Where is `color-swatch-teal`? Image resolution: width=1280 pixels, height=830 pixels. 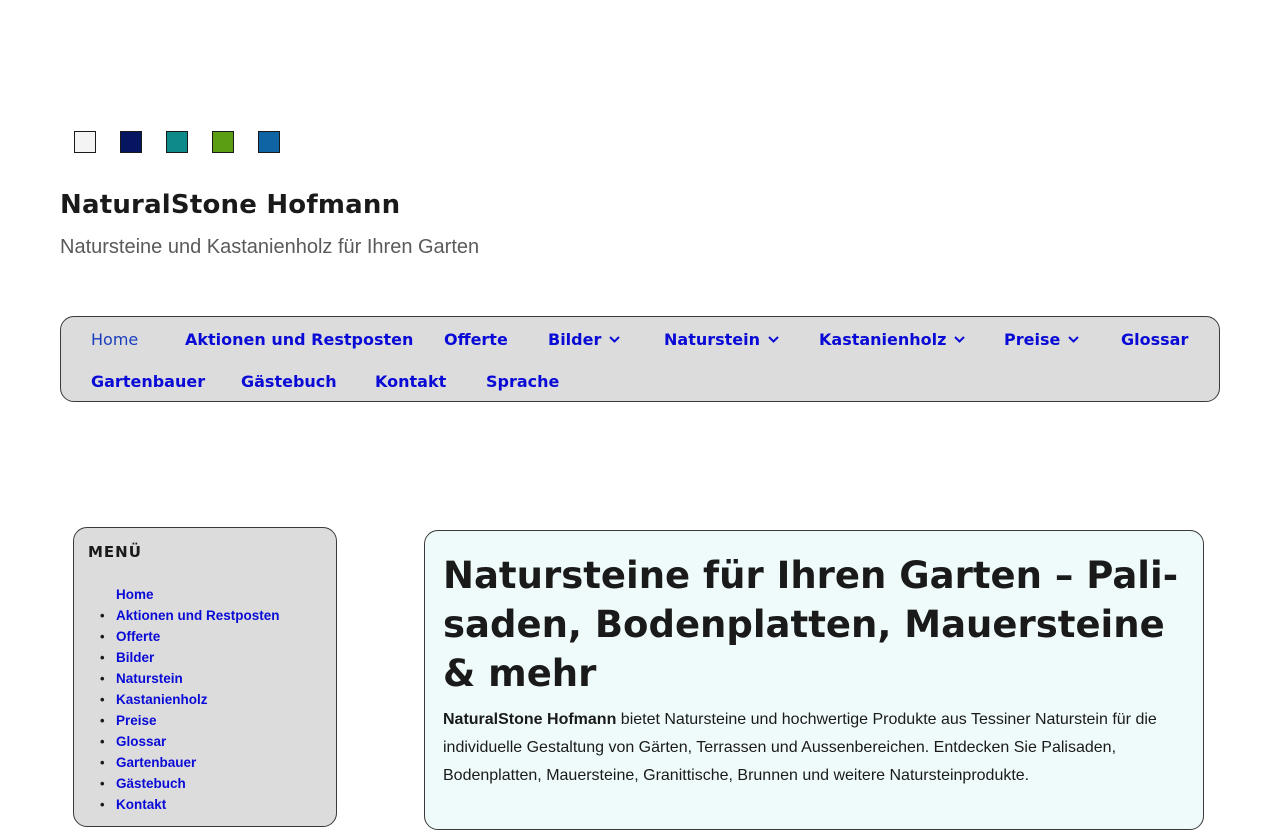
color-swatch-teal is located at coordinates (177, 142).